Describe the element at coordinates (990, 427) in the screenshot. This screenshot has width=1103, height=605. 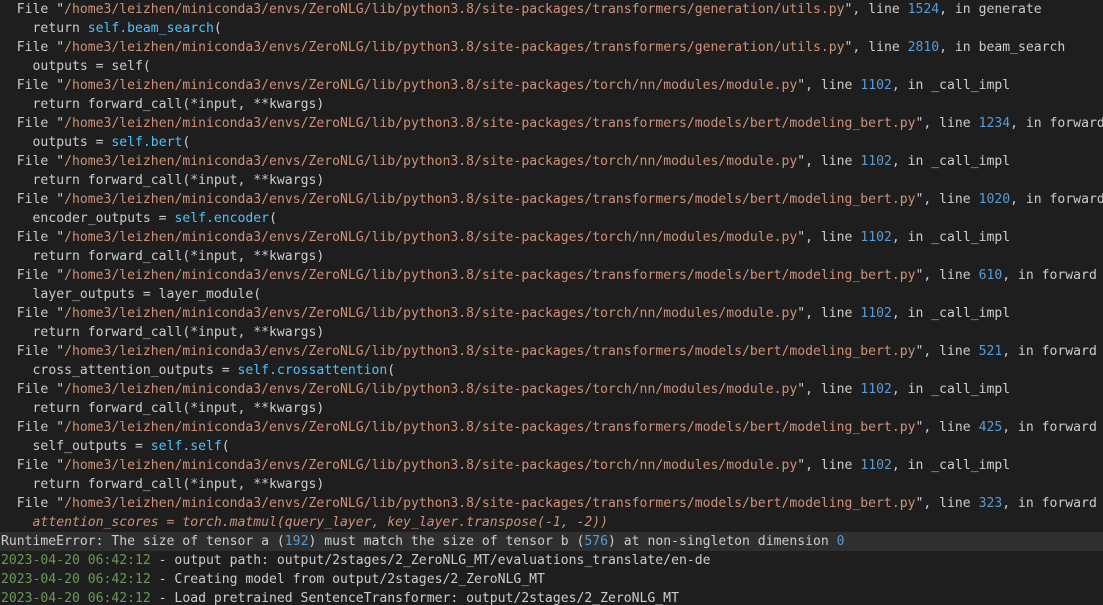
I see `line-number: 425` at that location.